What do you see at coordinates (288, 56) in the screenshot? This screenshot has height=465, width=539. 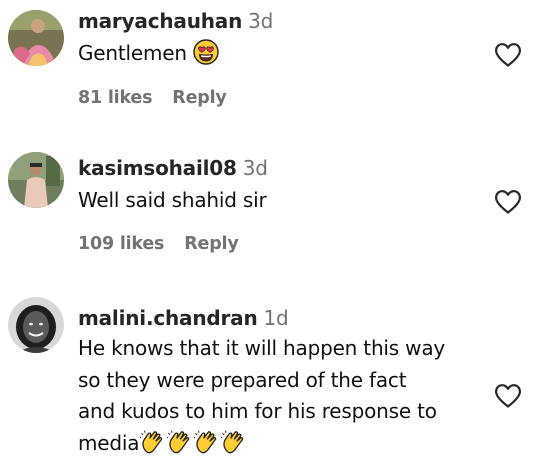 I see `comment-text: Gentlemen` at bounding box center [288, 56].